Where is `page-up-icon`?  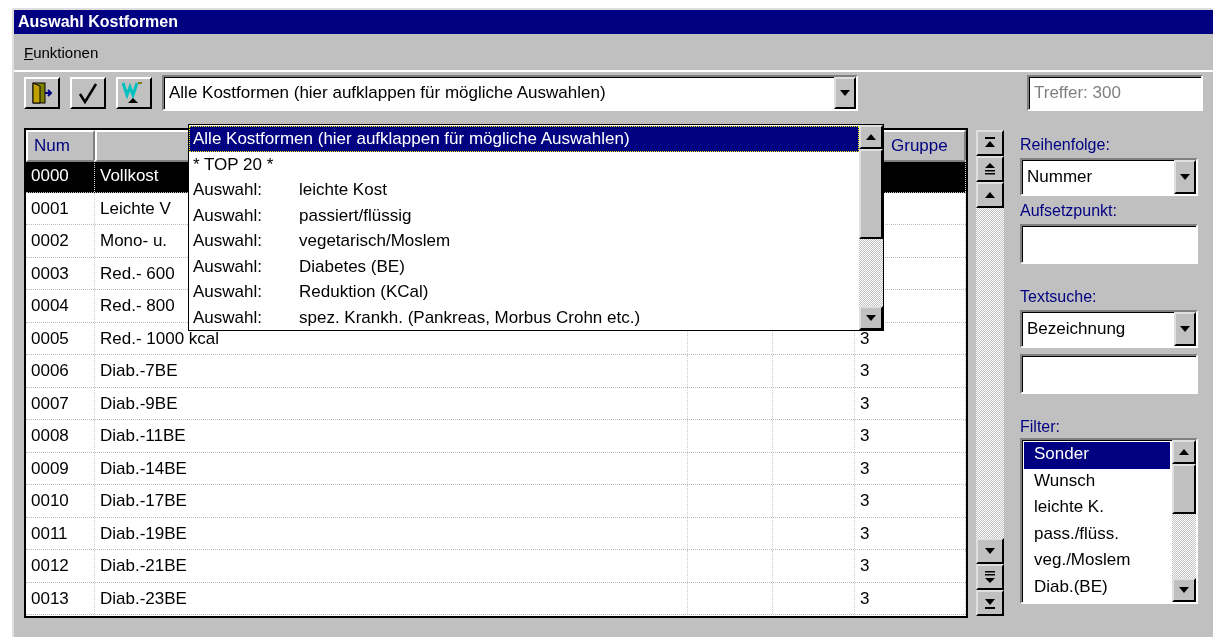
page-up-icon is located at coordinates (990, 169).